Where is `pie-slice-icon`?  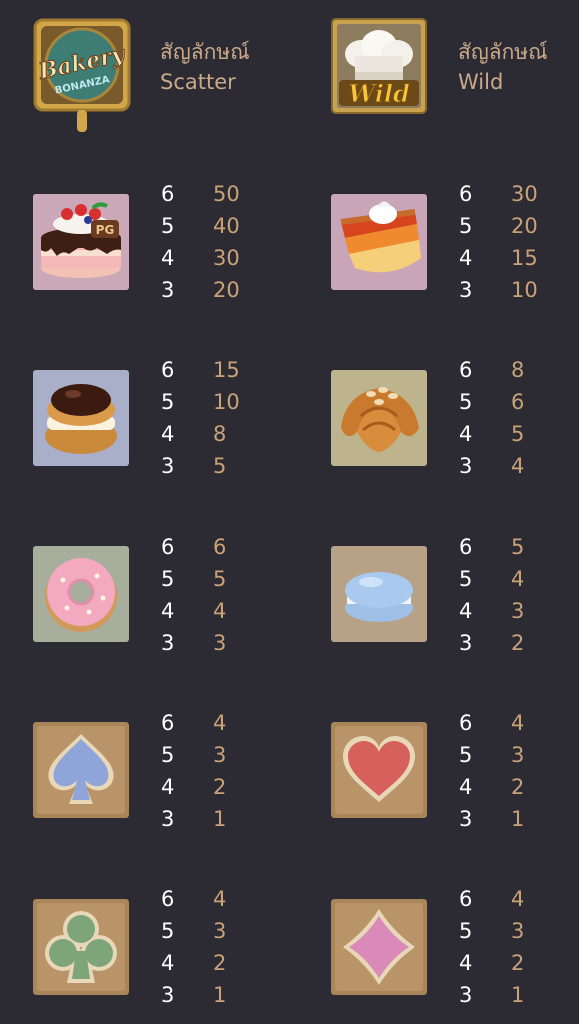 pie-slice-icon is located at coordinates (379, 242).